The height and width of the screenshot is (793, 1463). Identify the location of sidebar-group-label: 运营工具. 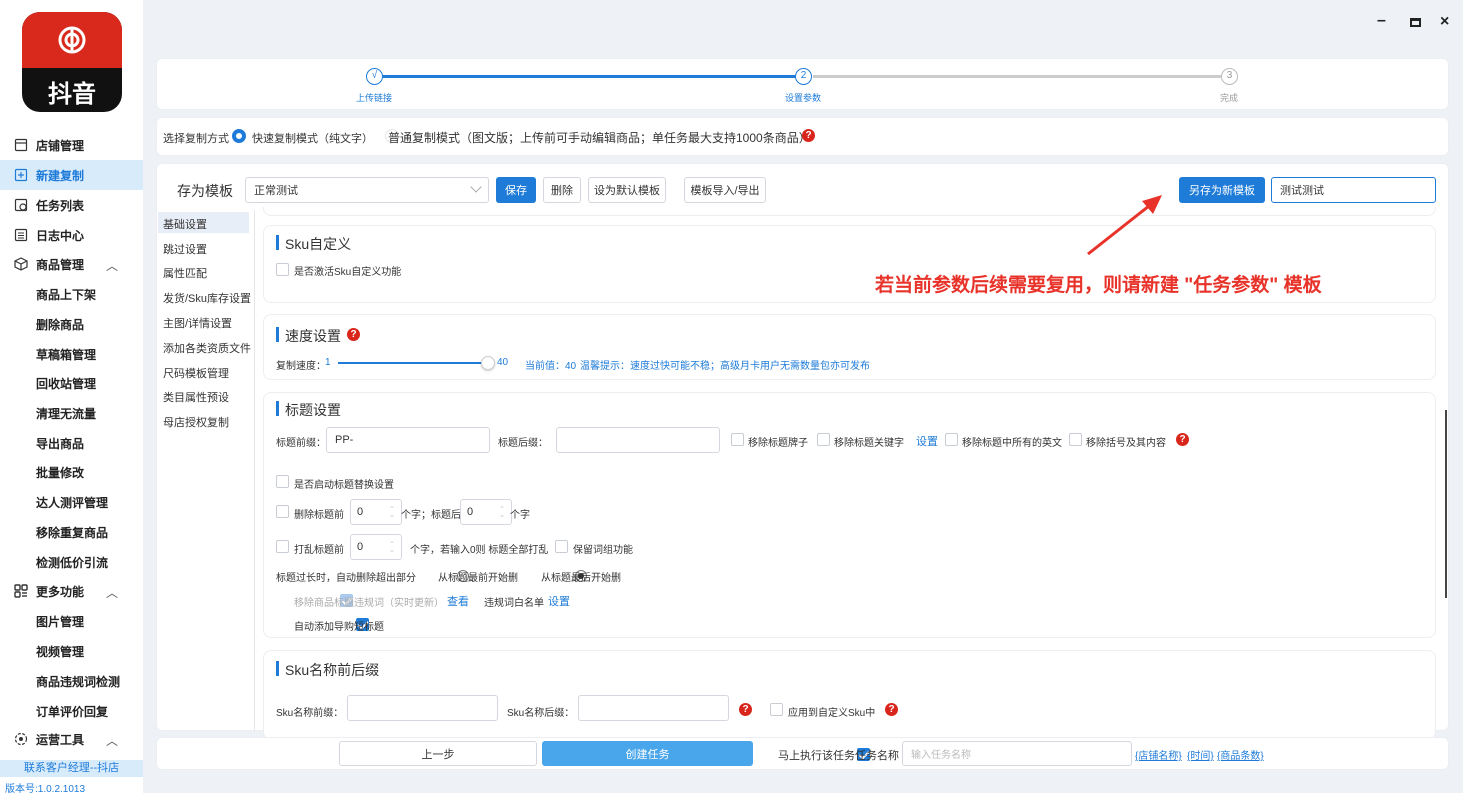
(60, 739).